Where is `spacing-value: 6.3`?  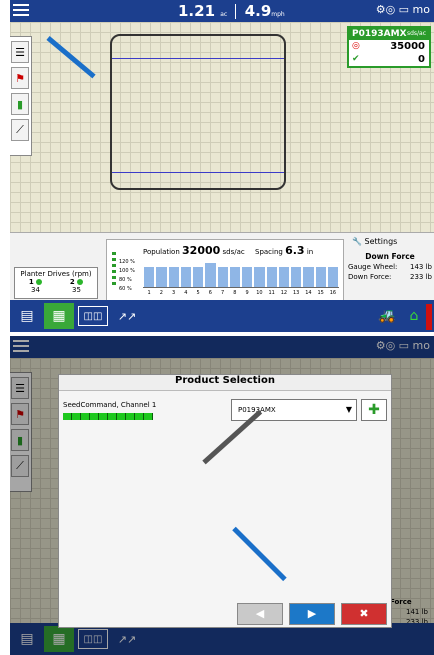 spacing-value: 6.3 is located at coordinates (295, 250).